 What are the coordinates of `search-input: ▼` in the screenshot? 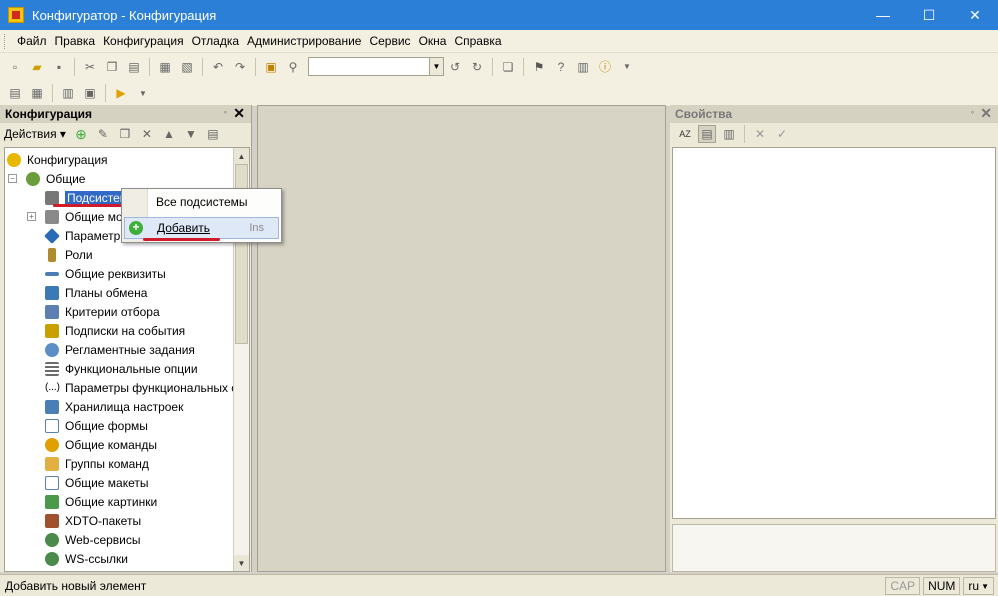 It's located at (376, 66).